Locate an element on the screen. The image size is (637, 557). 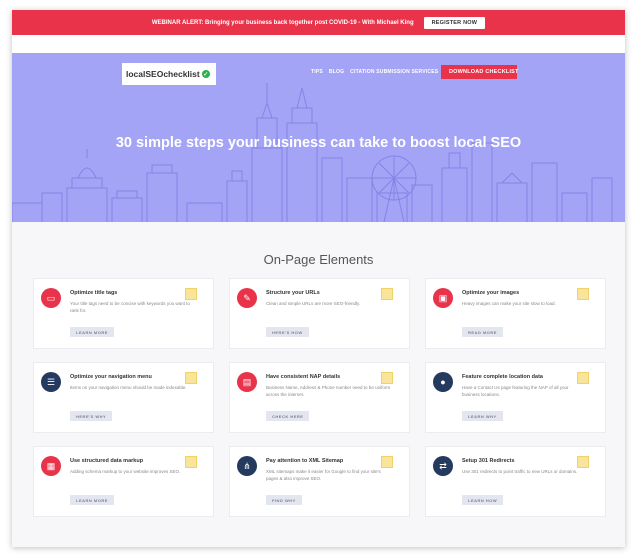
card-title: Pay attention to XML Sitemap is located at coordinates (305, 461).